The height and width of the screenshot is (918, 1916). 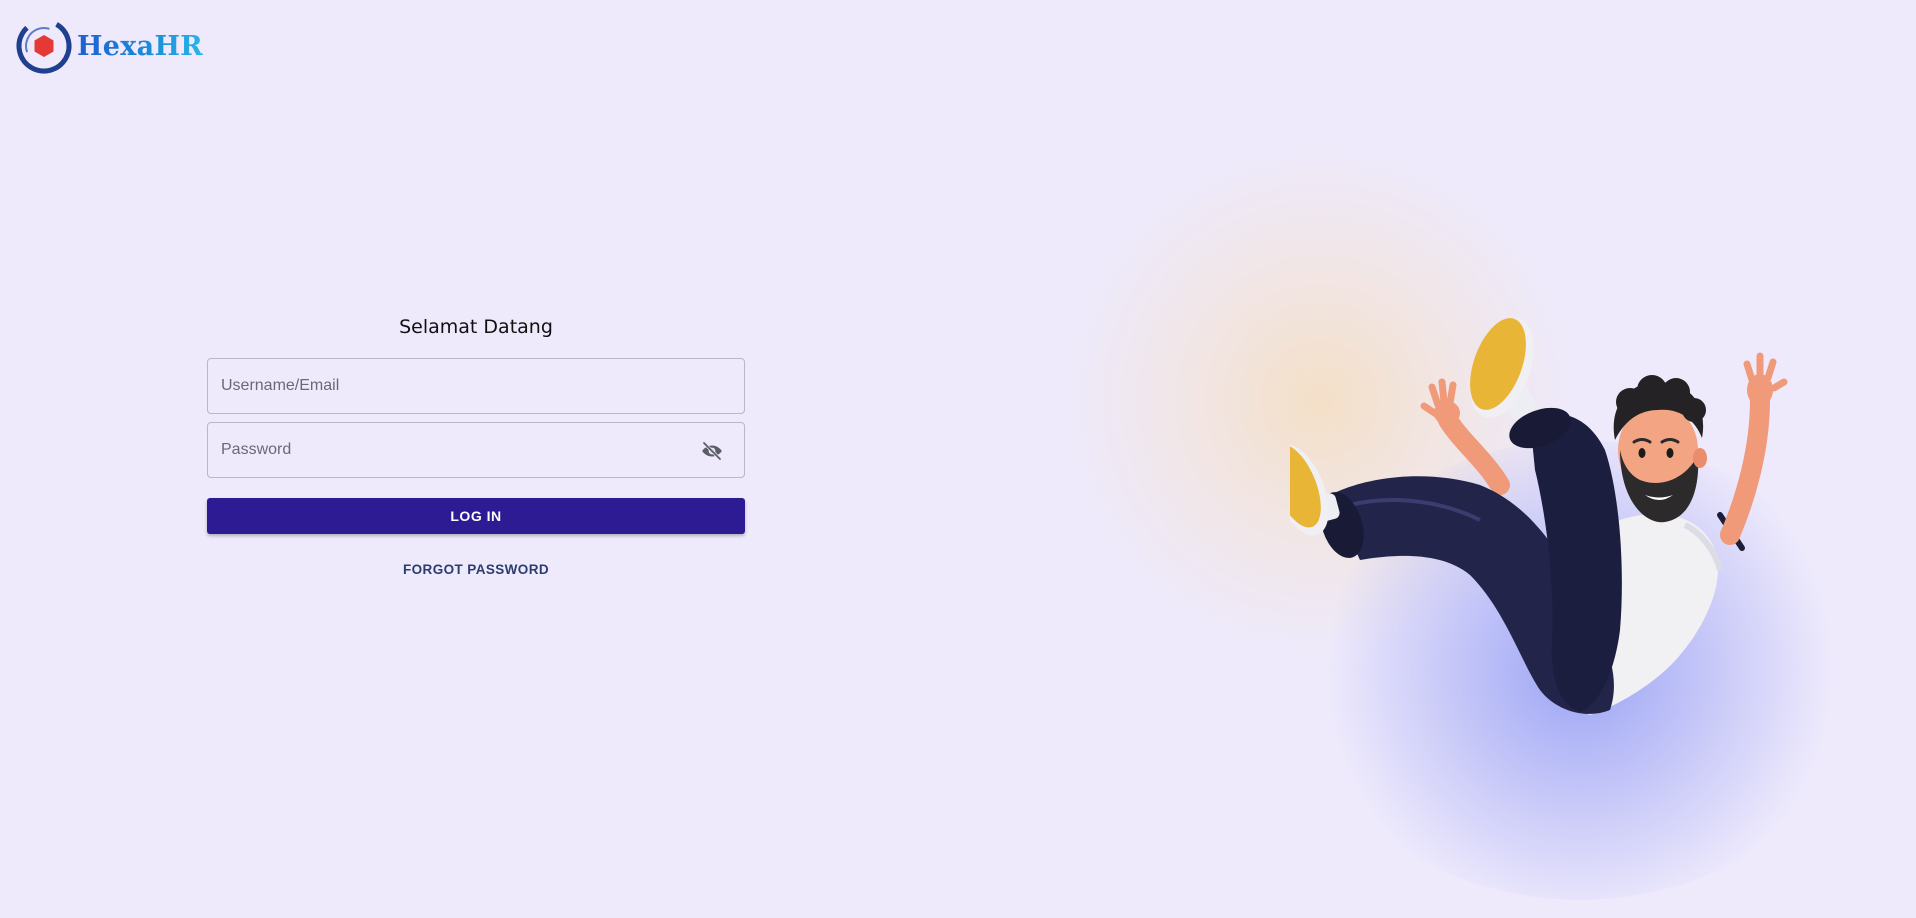 I want to click on forgot-password-link: FORGOT PASSWORD, so click(x=476, y=569).